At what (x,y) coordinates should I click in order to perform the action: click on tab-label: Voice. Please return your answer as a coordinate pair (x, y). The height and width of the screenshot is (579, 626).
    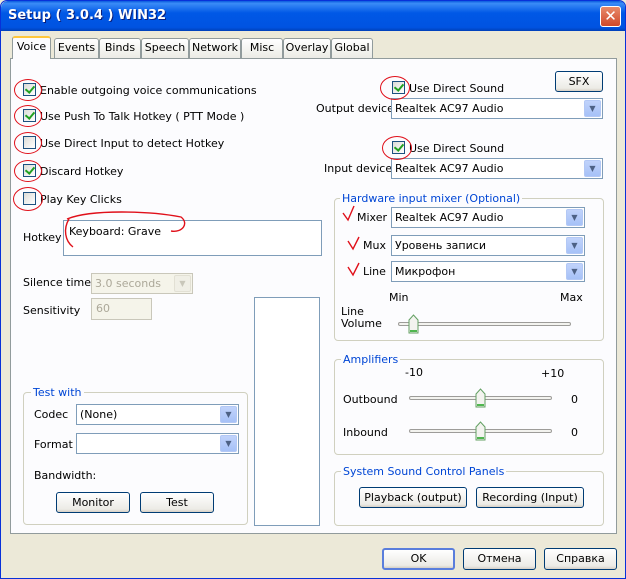
    Looking at the image, I should click on (31, 46).